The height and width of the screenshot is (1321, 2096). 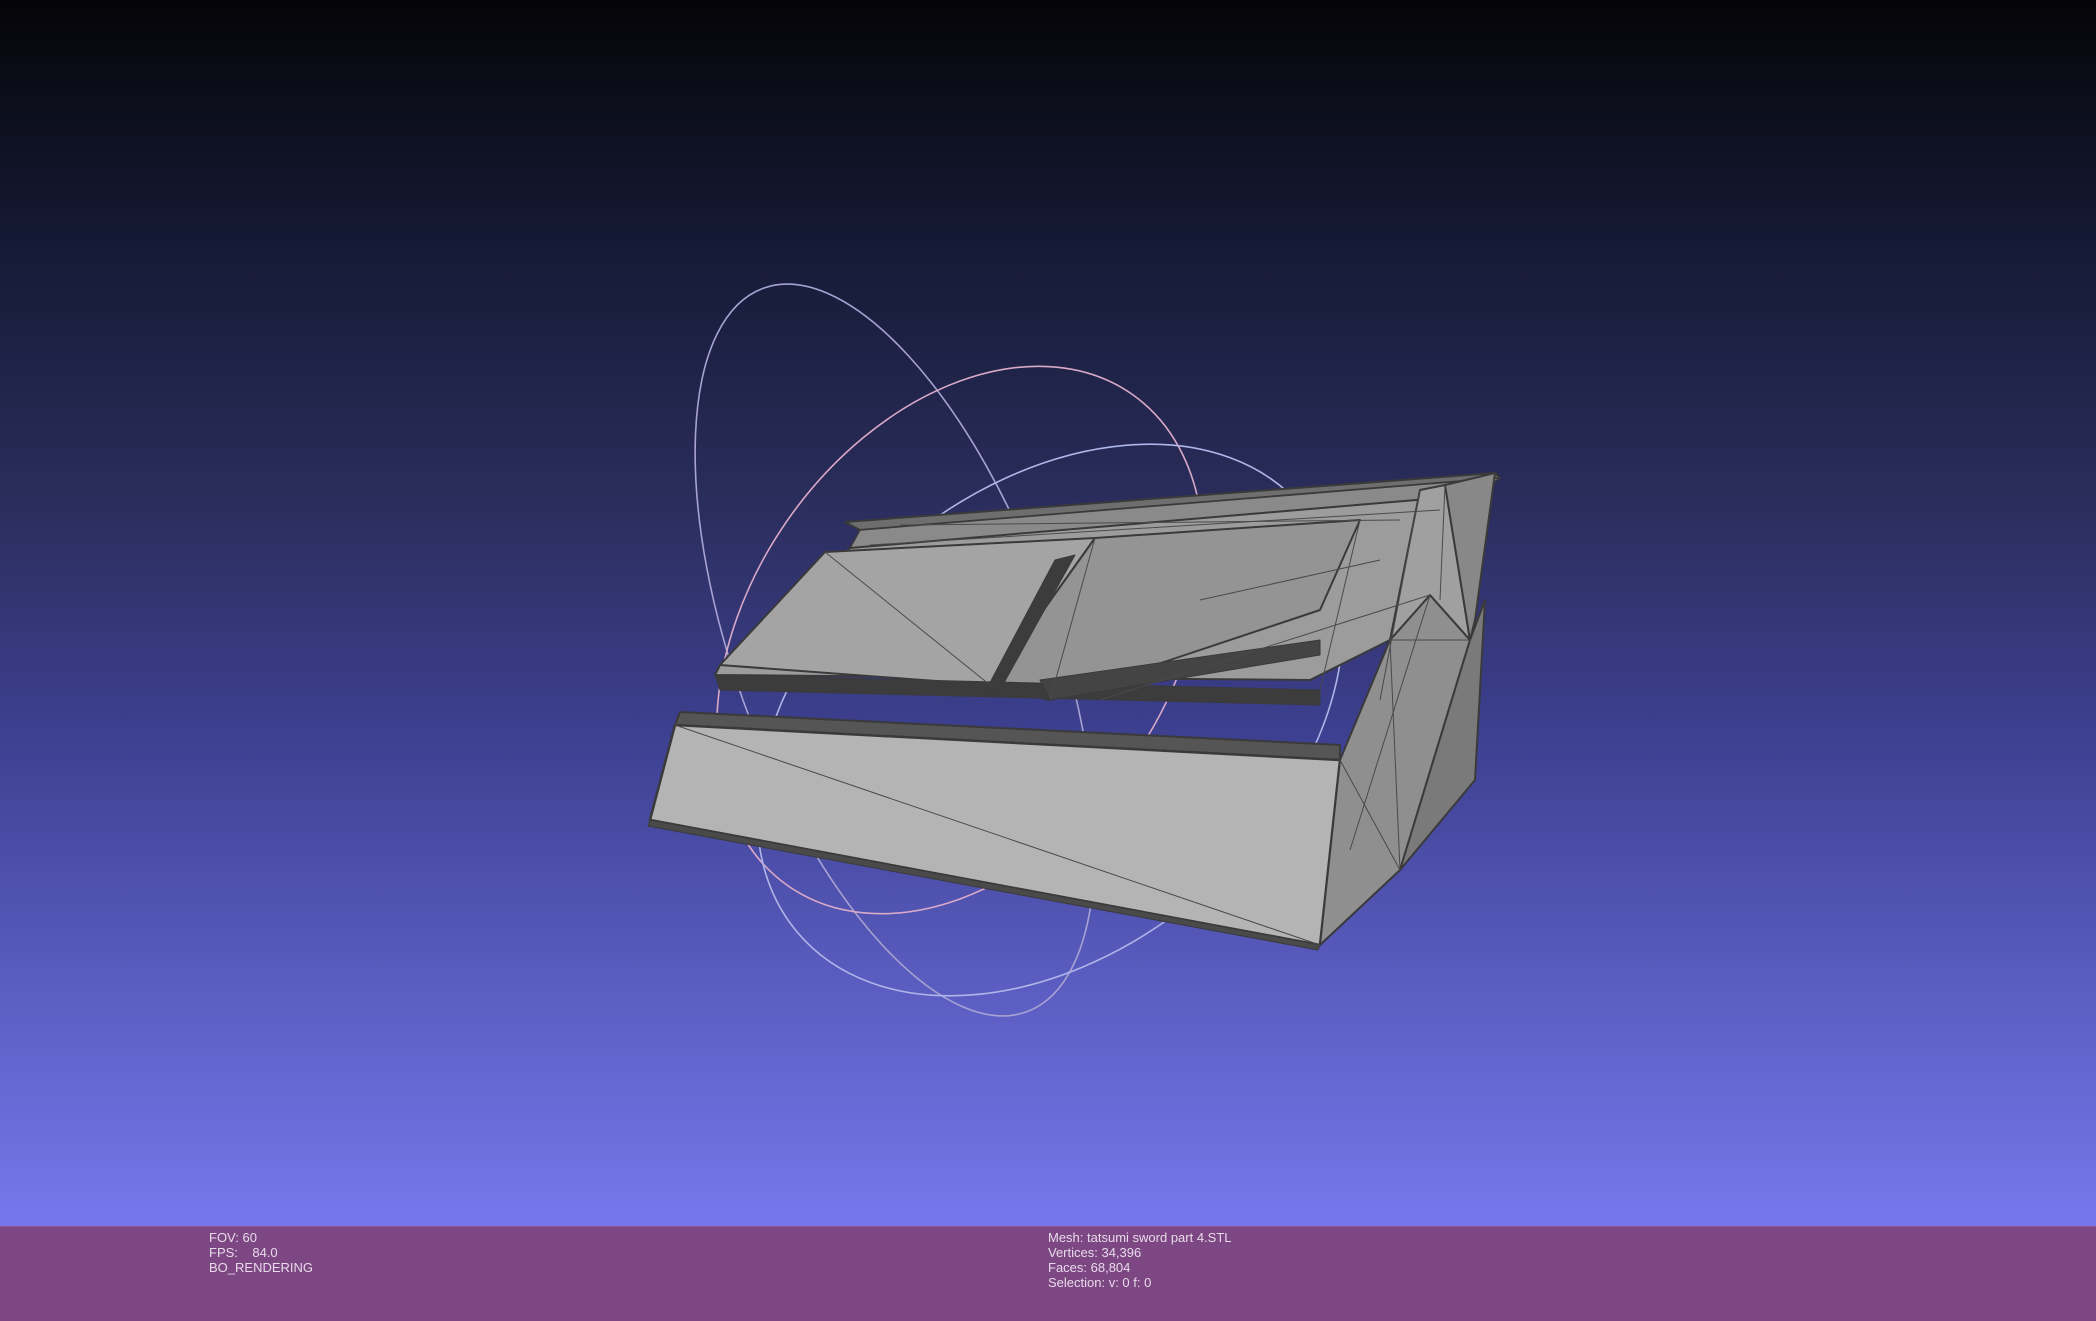 What do you see at coordinates (1089, 1267) in the screenshot?
I see `faces-label: Faces: 68,804` at bounding box center [1089, 1267].